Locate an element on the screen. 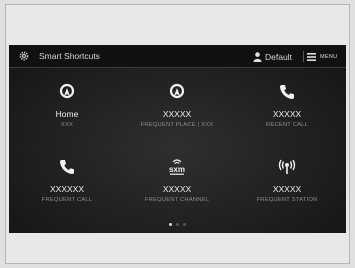 The image size is (355, 268). shortcut-tile-home: Home XXX is located at coordinates (67, 117).